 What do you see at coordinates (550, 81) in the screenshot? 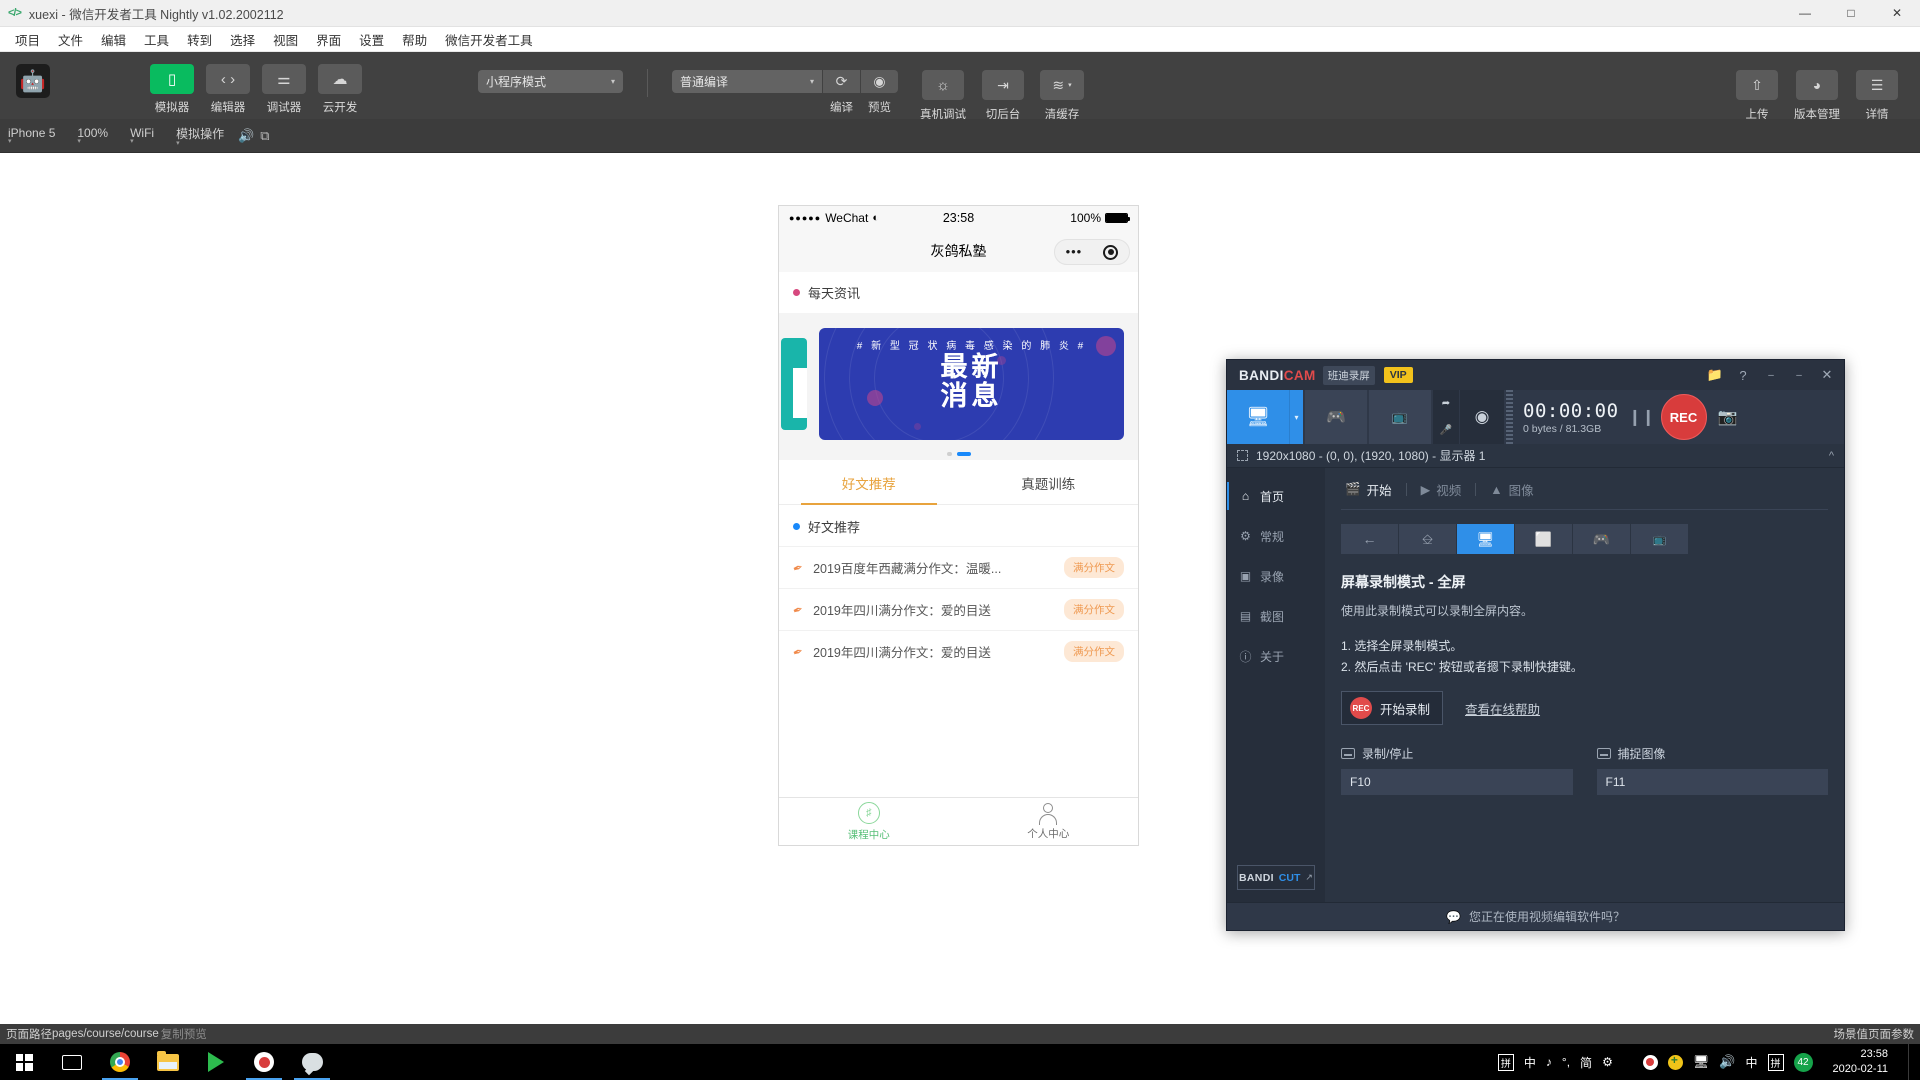
I see `mode-select: 小程序模式 ▾` at bounding box center [550, 81].